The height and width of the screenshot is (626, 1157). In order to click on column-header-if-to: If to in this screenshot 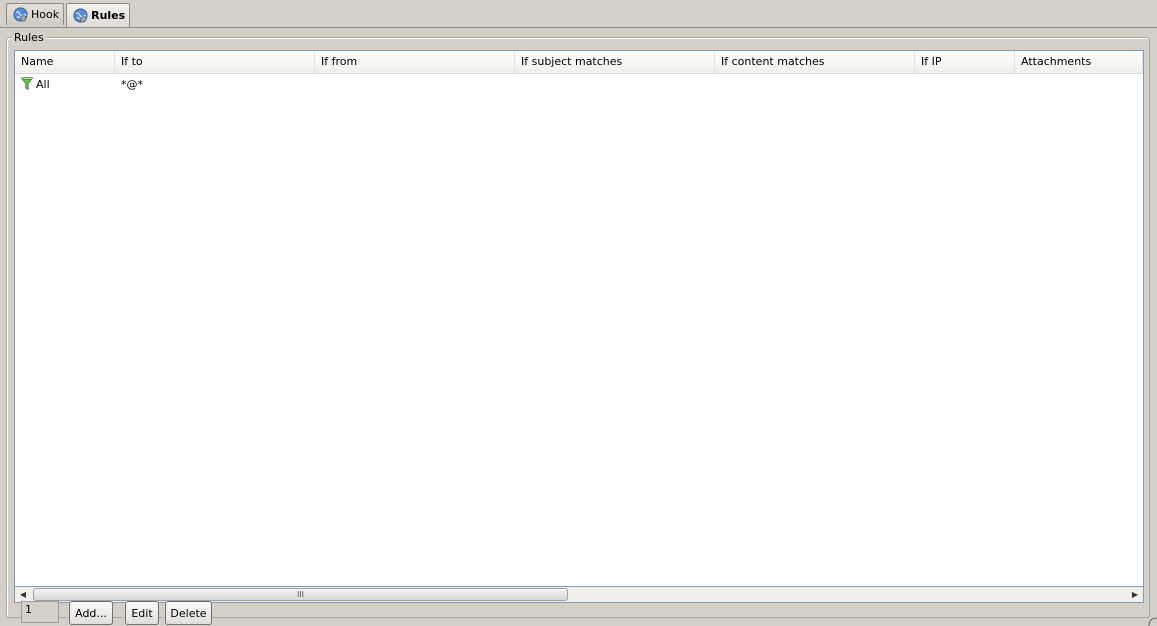, I will do `click(215, 62)`.